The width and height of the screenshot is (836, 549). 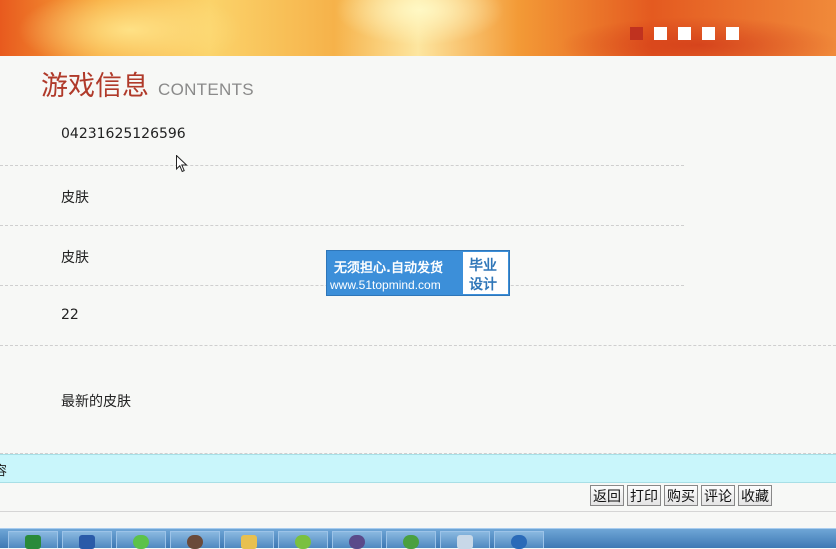 I want to click on taskbar-app, so click(x=519, y=540).